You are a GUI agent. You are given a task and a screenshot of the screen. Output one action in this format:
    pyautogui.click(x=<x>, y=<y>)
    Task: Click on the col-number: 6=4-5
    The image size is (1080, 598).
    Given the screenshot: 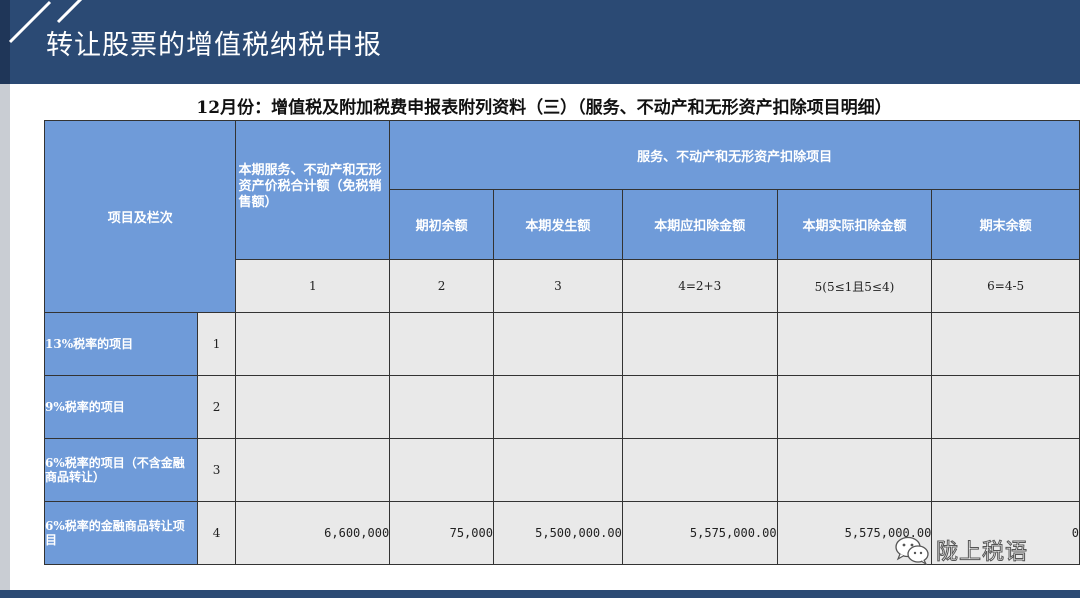 What is the action you would take?
    pyautogui.click(x=1005, y=286)
    